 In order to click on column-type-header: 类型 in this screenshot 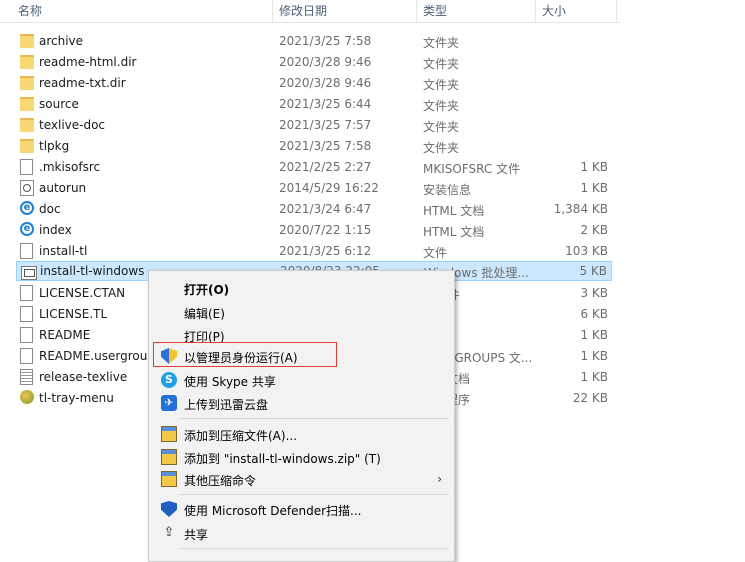, I will do `click(435, 10)`.